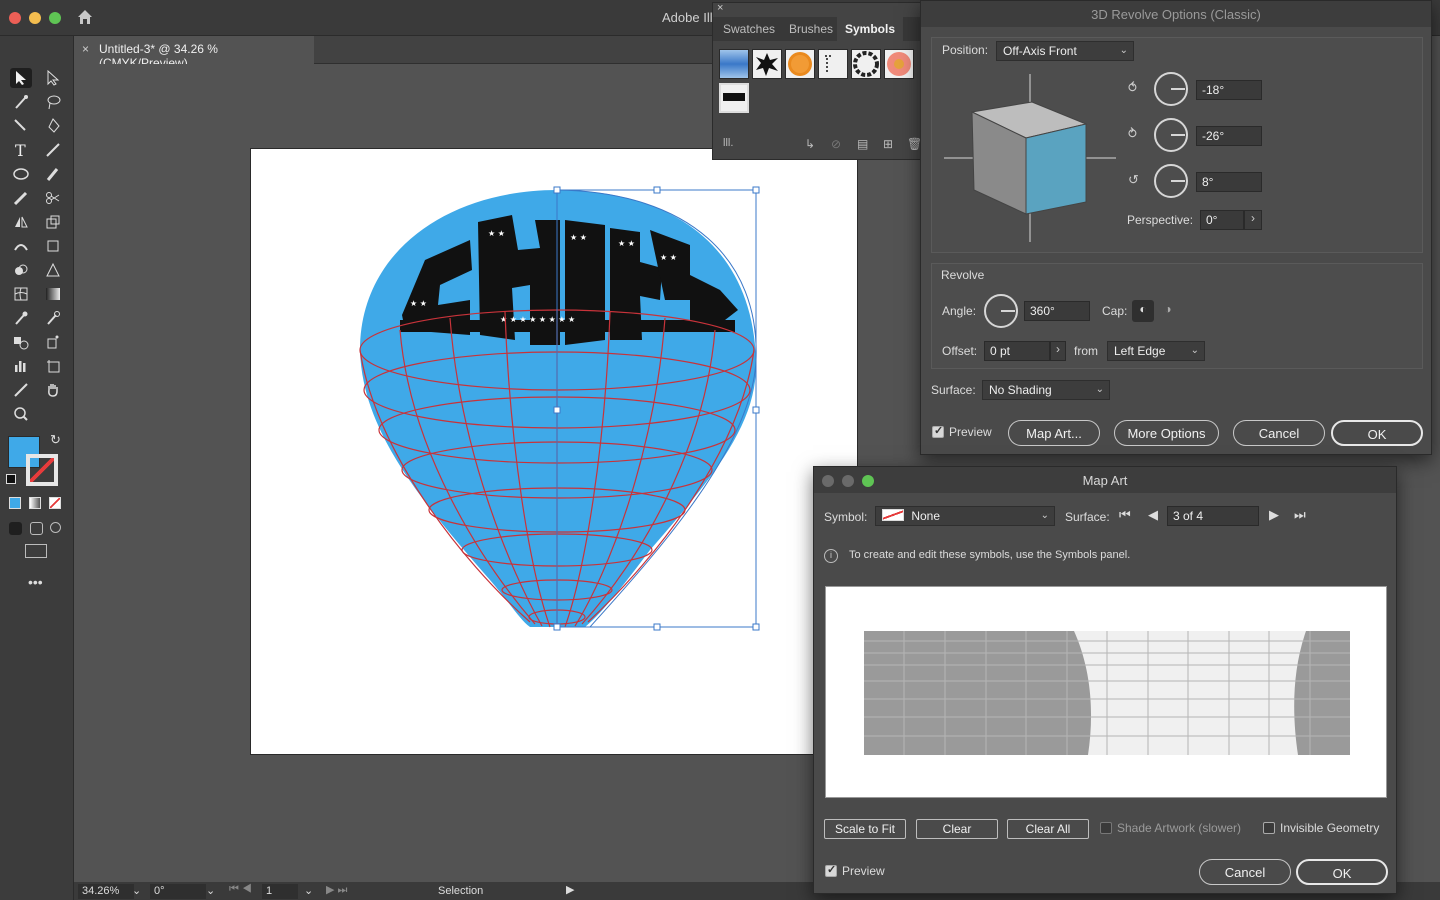  Describe the element at coordinates (11, 479) in the screenshot. I see `default-colors-icon` at that location.